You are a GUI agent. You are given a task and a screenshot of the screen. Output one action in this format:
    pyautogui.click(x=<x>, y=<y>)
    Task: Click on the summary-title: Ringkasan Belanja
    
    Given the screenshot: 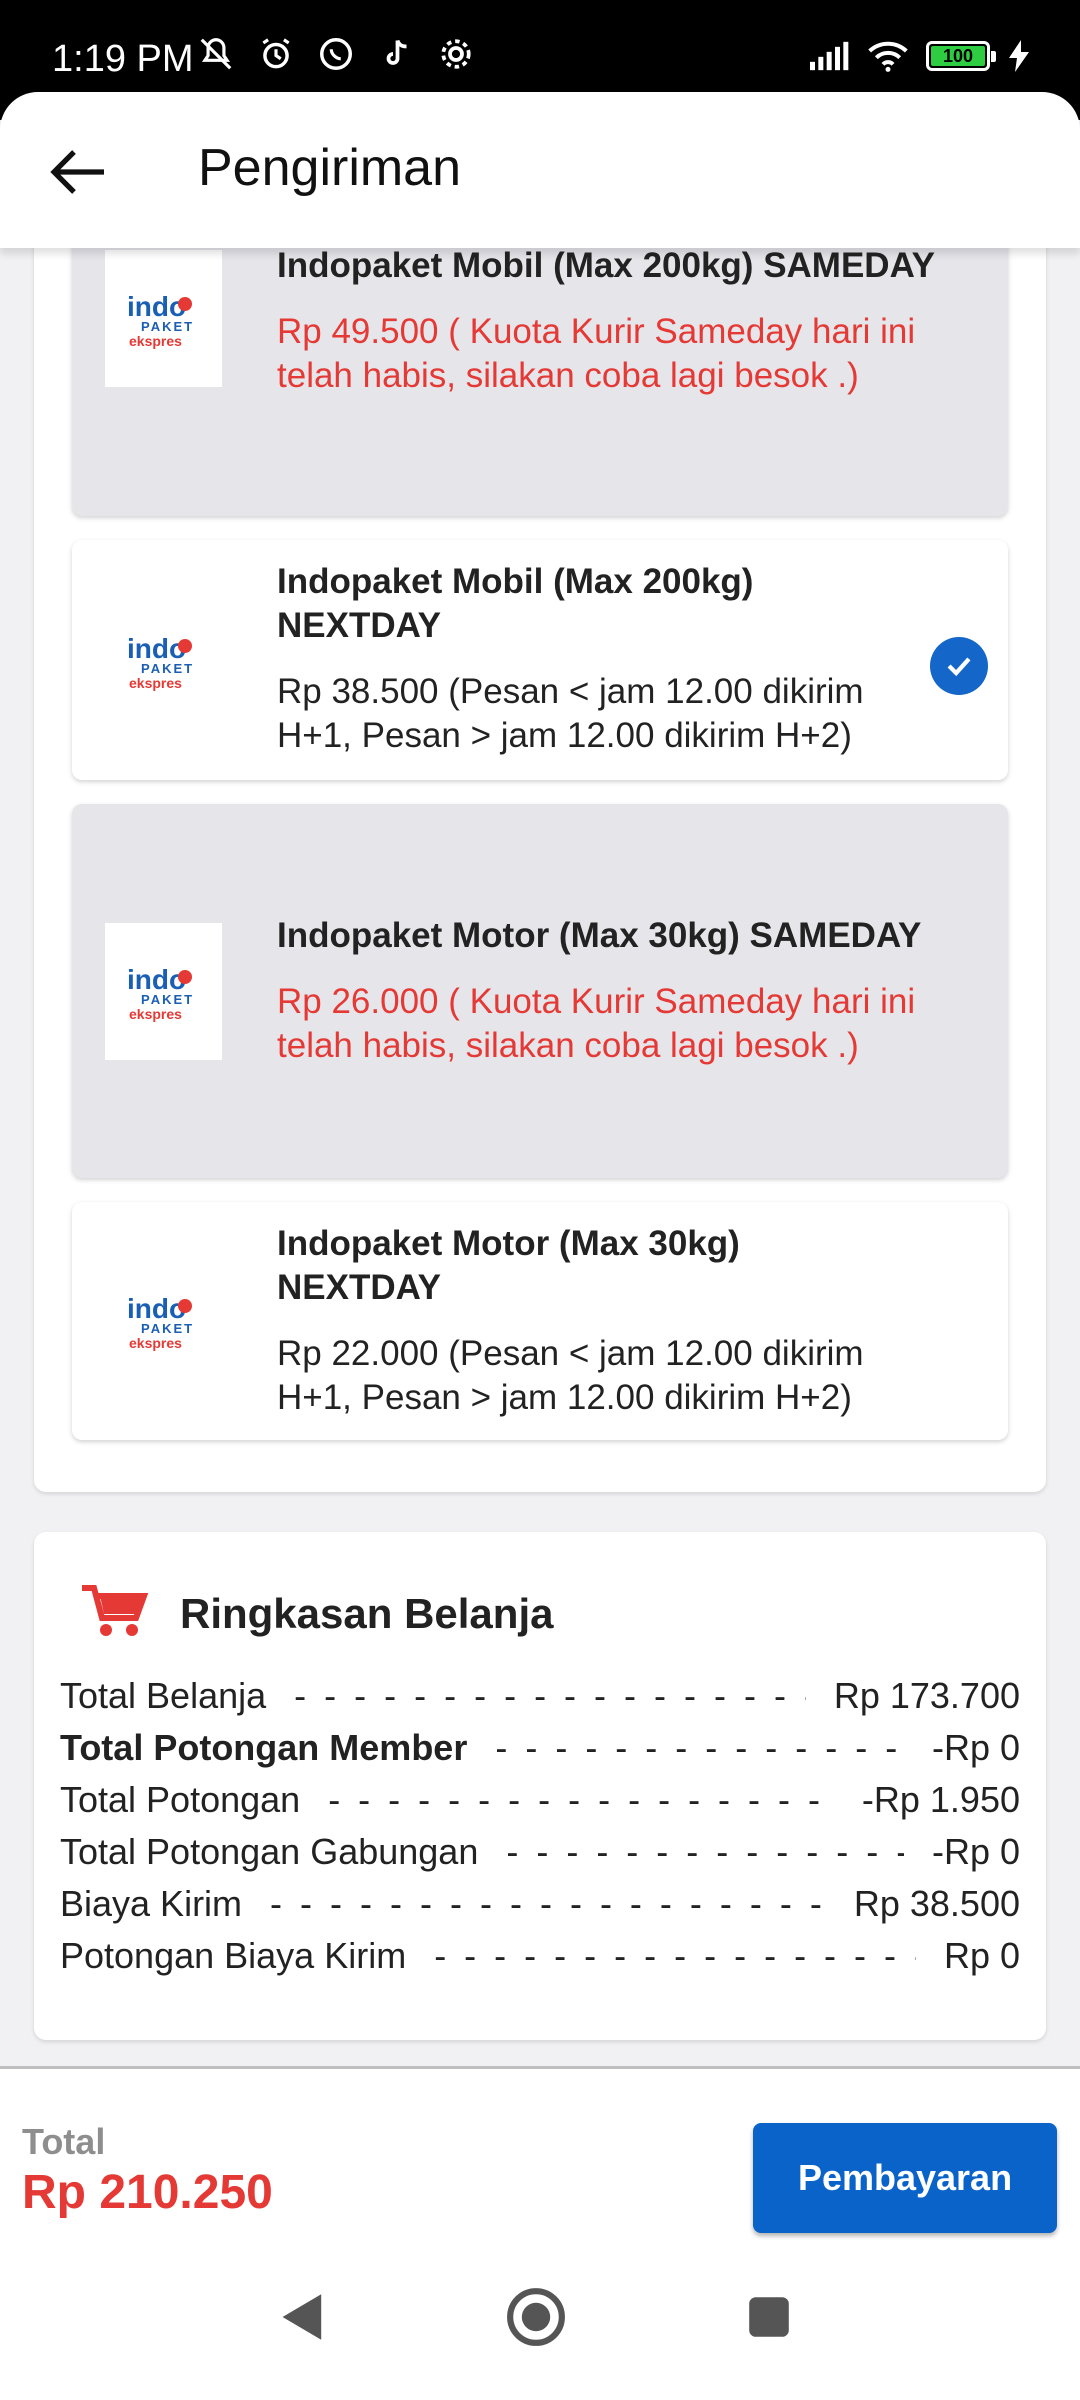 What is the action you would take?
    pyautogui.click(x=367, y=1613)
    